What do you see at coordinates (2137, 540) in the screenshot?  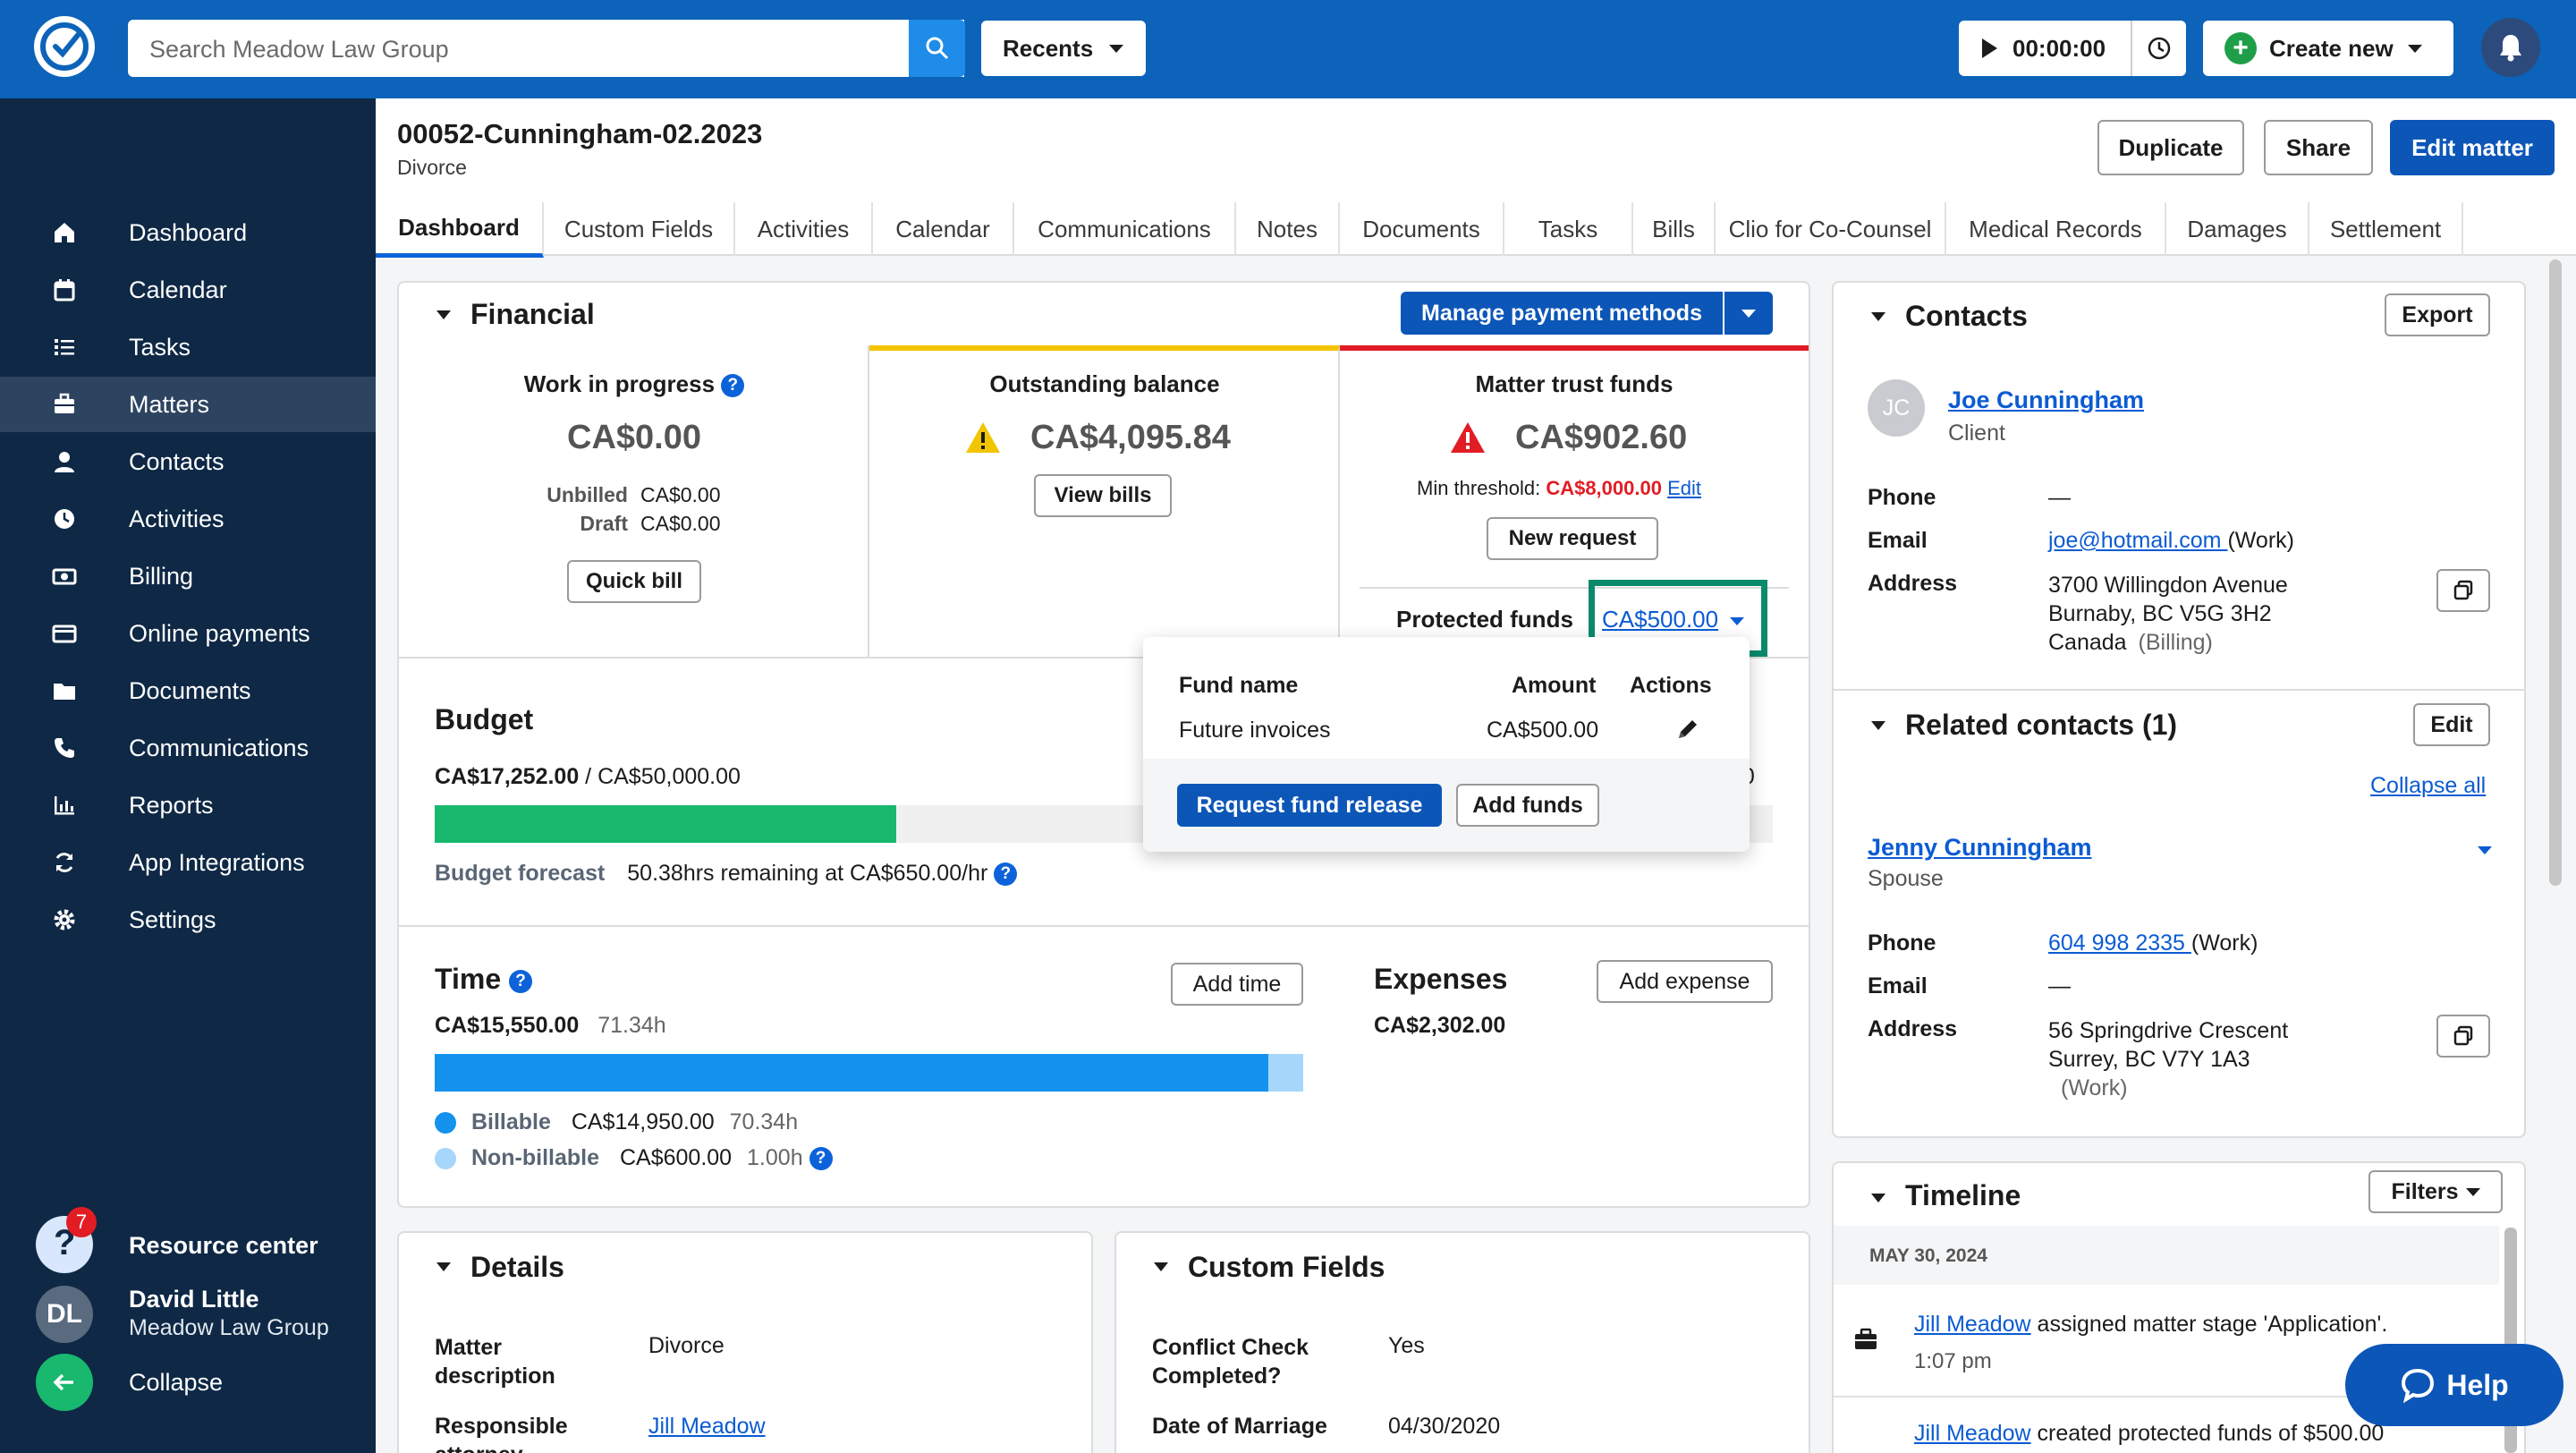 I see `email-link: joe@hotmail.com` at bounding box center [2137, 540].